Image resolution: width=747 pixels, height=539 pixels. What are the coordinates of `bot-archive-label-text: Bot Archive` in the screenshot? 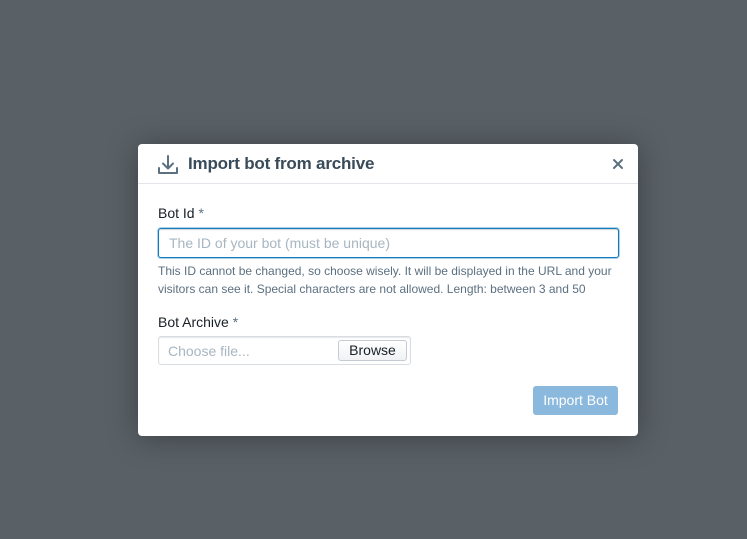 It's located at (193, 322).